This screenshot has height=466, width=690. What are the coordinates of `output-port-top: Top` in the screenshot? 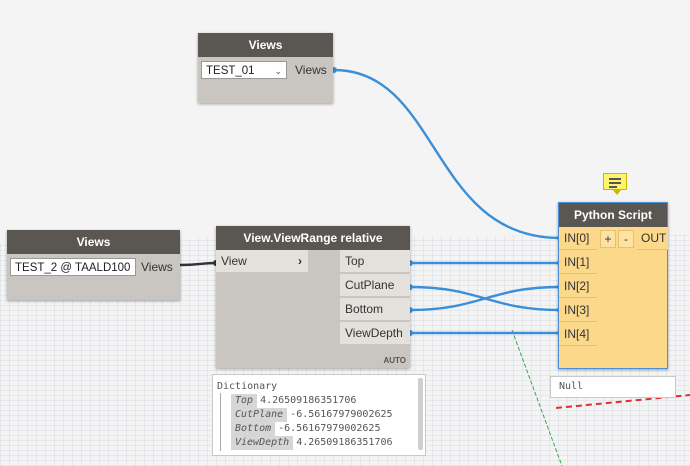 It's located at (375, 261).